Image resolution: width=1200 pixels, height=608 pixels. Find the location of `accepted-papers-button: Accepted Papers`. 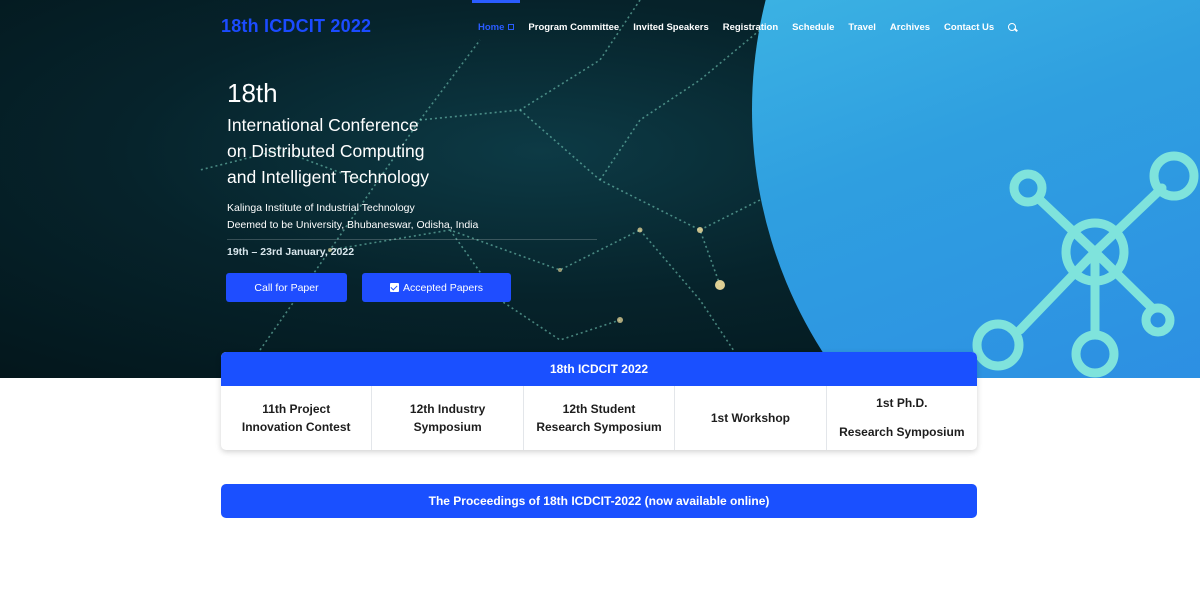

accepted-papers-button: Accepted Papers is located at coordinates (436, 287).